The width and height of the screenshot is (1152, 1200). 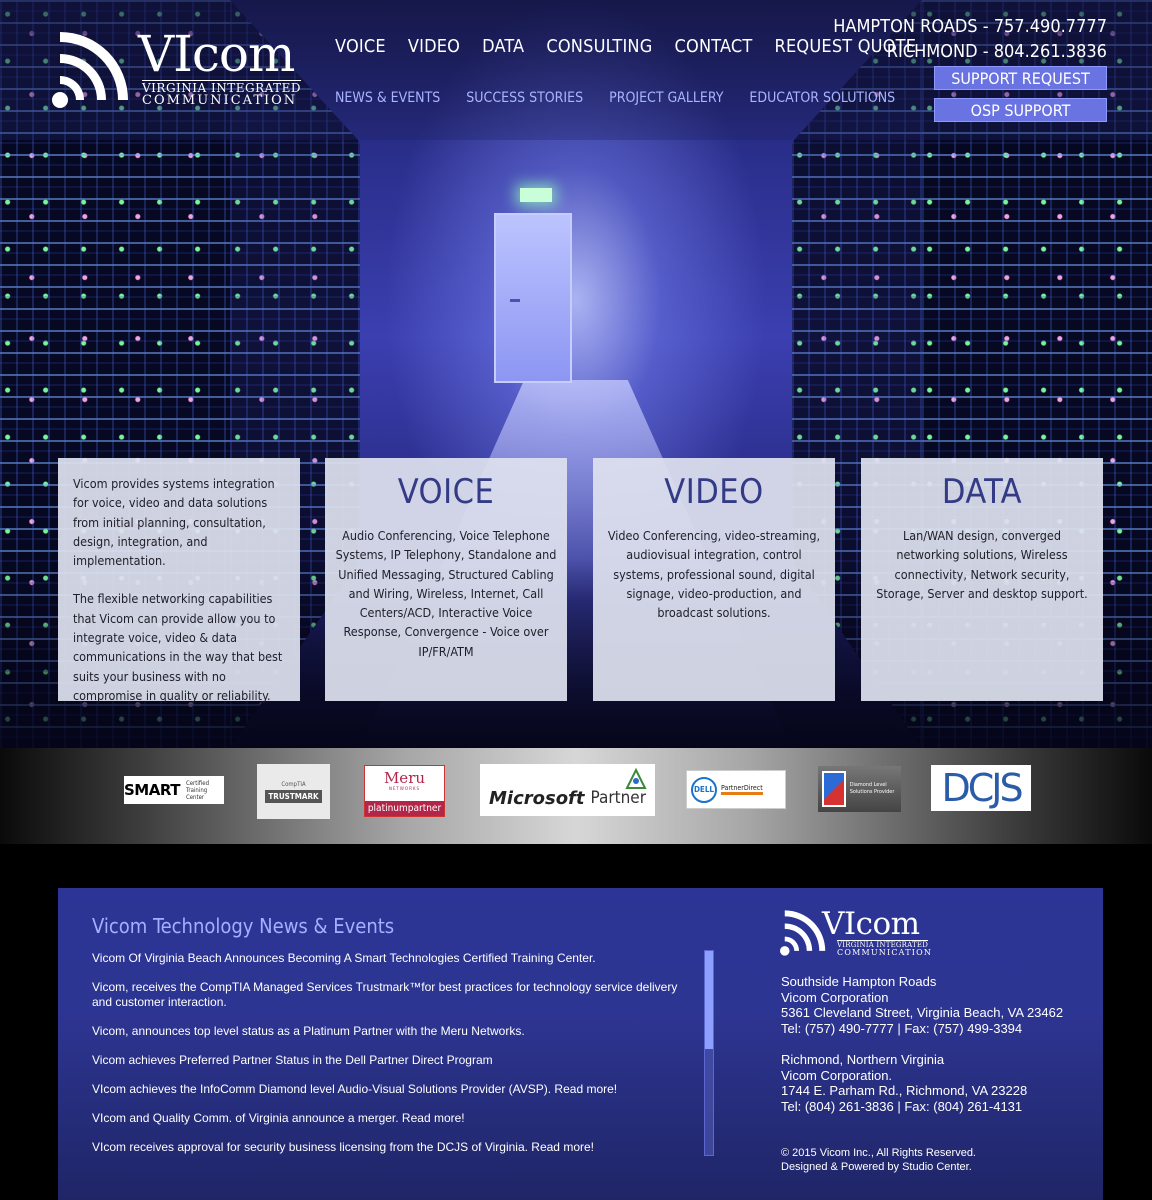 What do you see at coordinates (216, 54) in the screenshot?
I see `logo-brand: VIcom` at bounding box center [216, 54].